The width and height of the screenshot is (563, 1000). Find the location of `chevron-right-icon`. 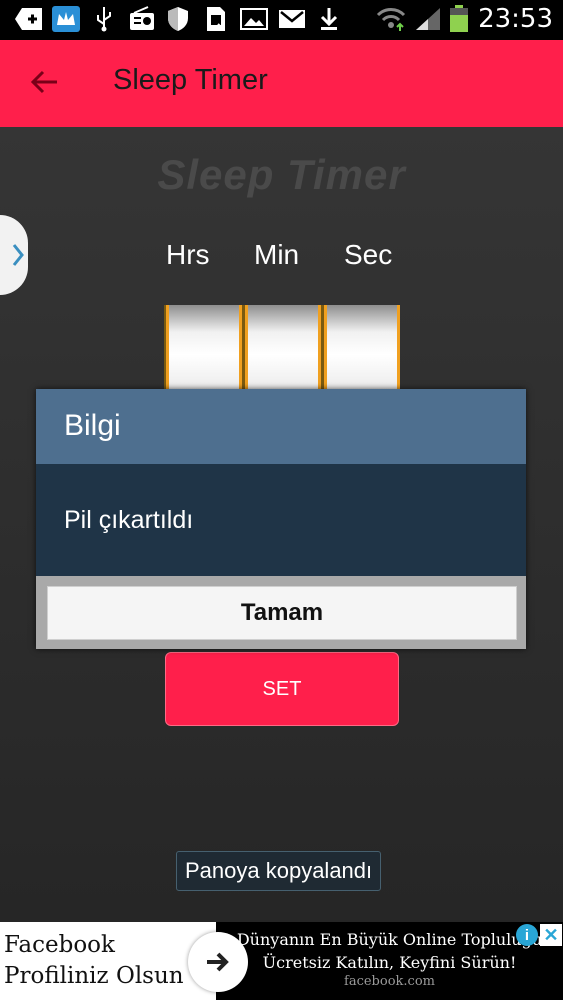

chevron-right-icon is located at coordinates (18, 255).